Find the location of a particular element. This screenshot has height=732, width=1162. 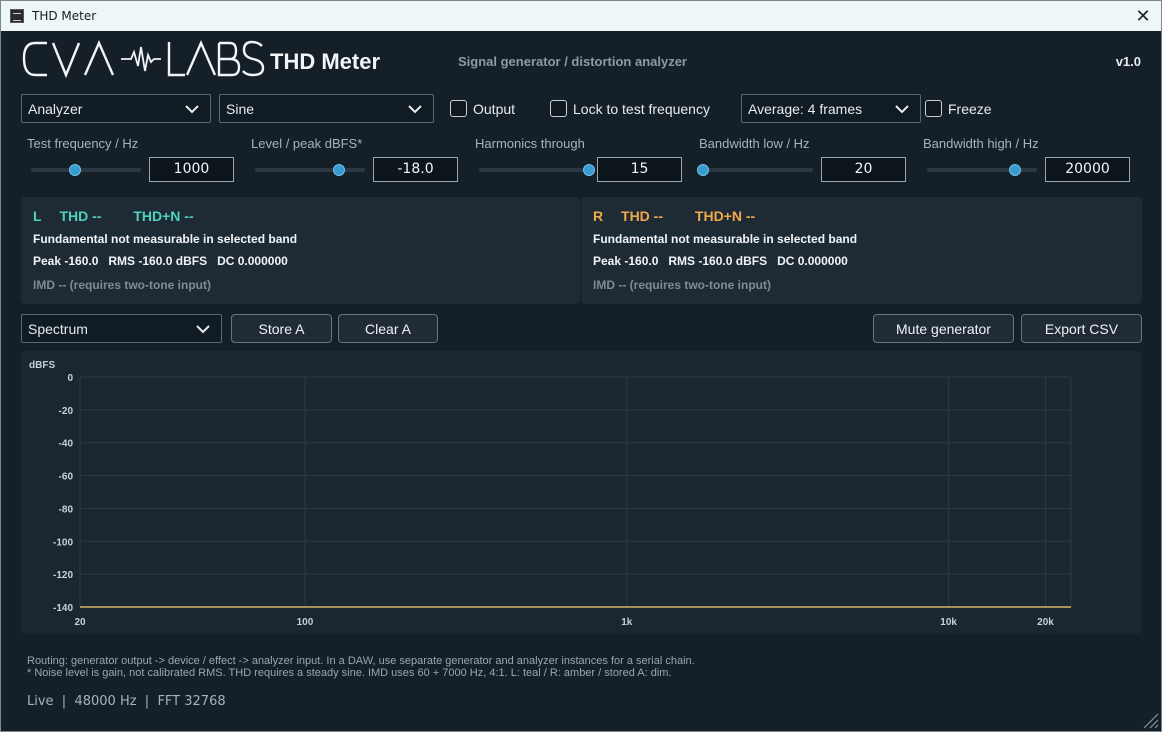

param-value-field: 15 is located at coordinates (639, 169).